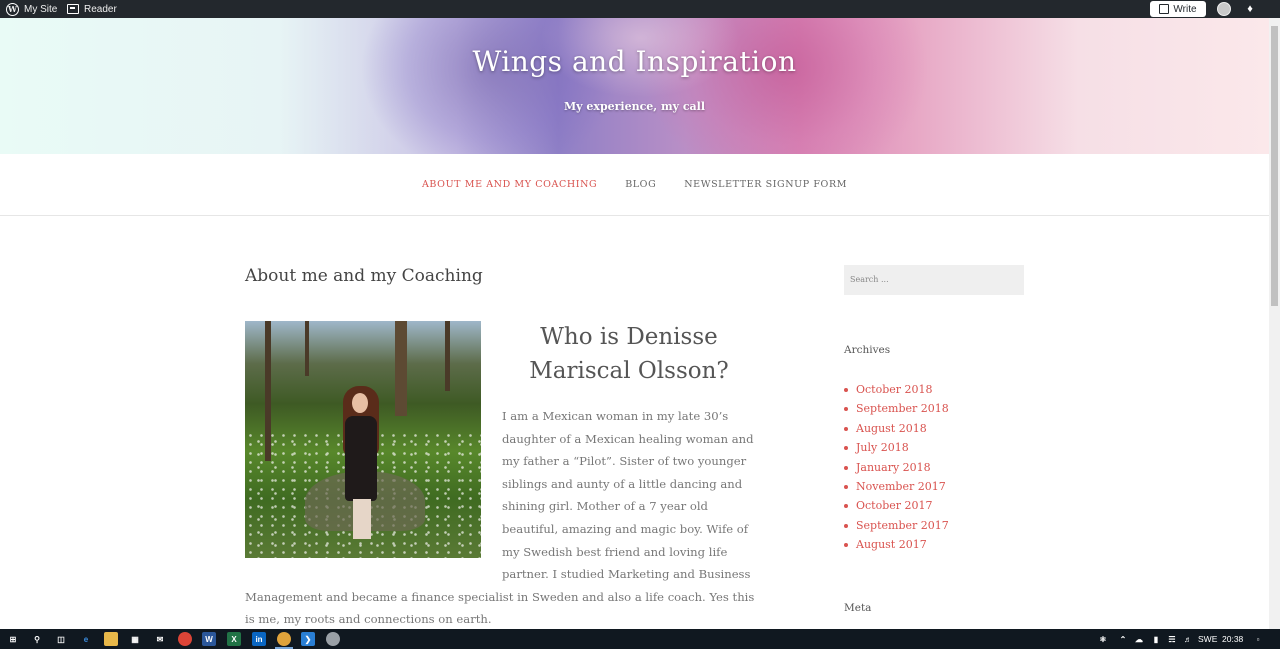 The height and width of the screenshot is (649, 1280). I want to click on wordpress-logo-icon: W, so click(12, 9).